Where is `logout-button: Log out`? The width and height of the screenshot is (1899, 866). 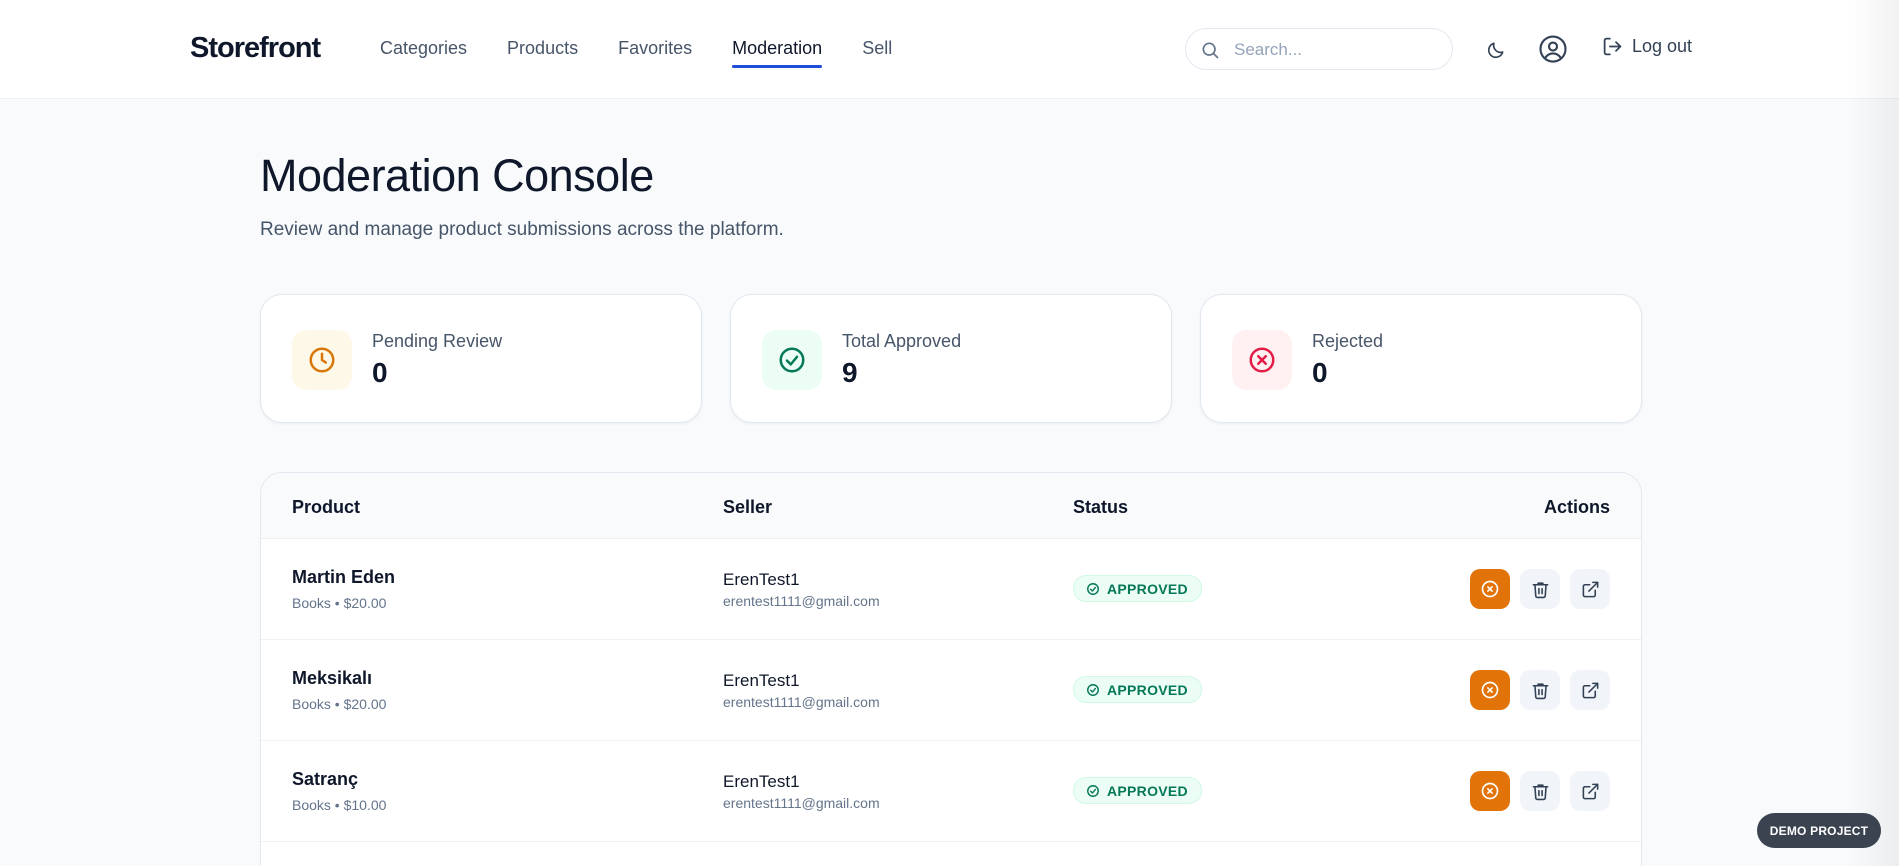
logout-button: Log out is located at coordinates (1647, 46).